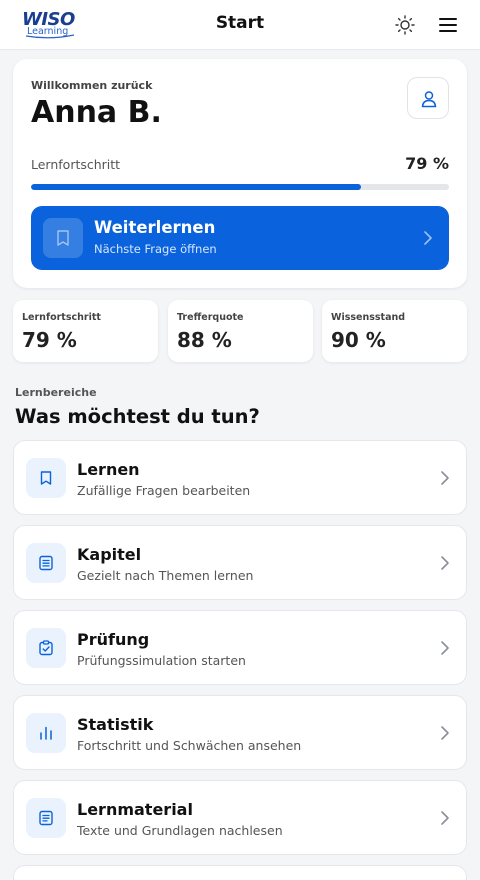  Describe the element at coordinates (165, 575) in the screenshot. I see `item-subtitle: Gezielt nach Themen lernen` at that location.